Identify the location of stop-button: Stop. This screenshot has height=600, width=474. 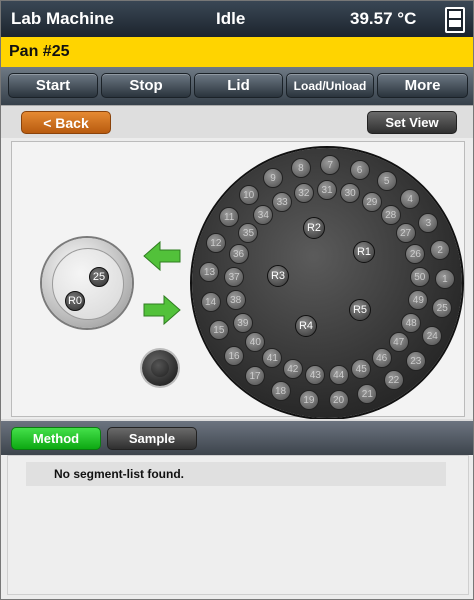
(146, 85).